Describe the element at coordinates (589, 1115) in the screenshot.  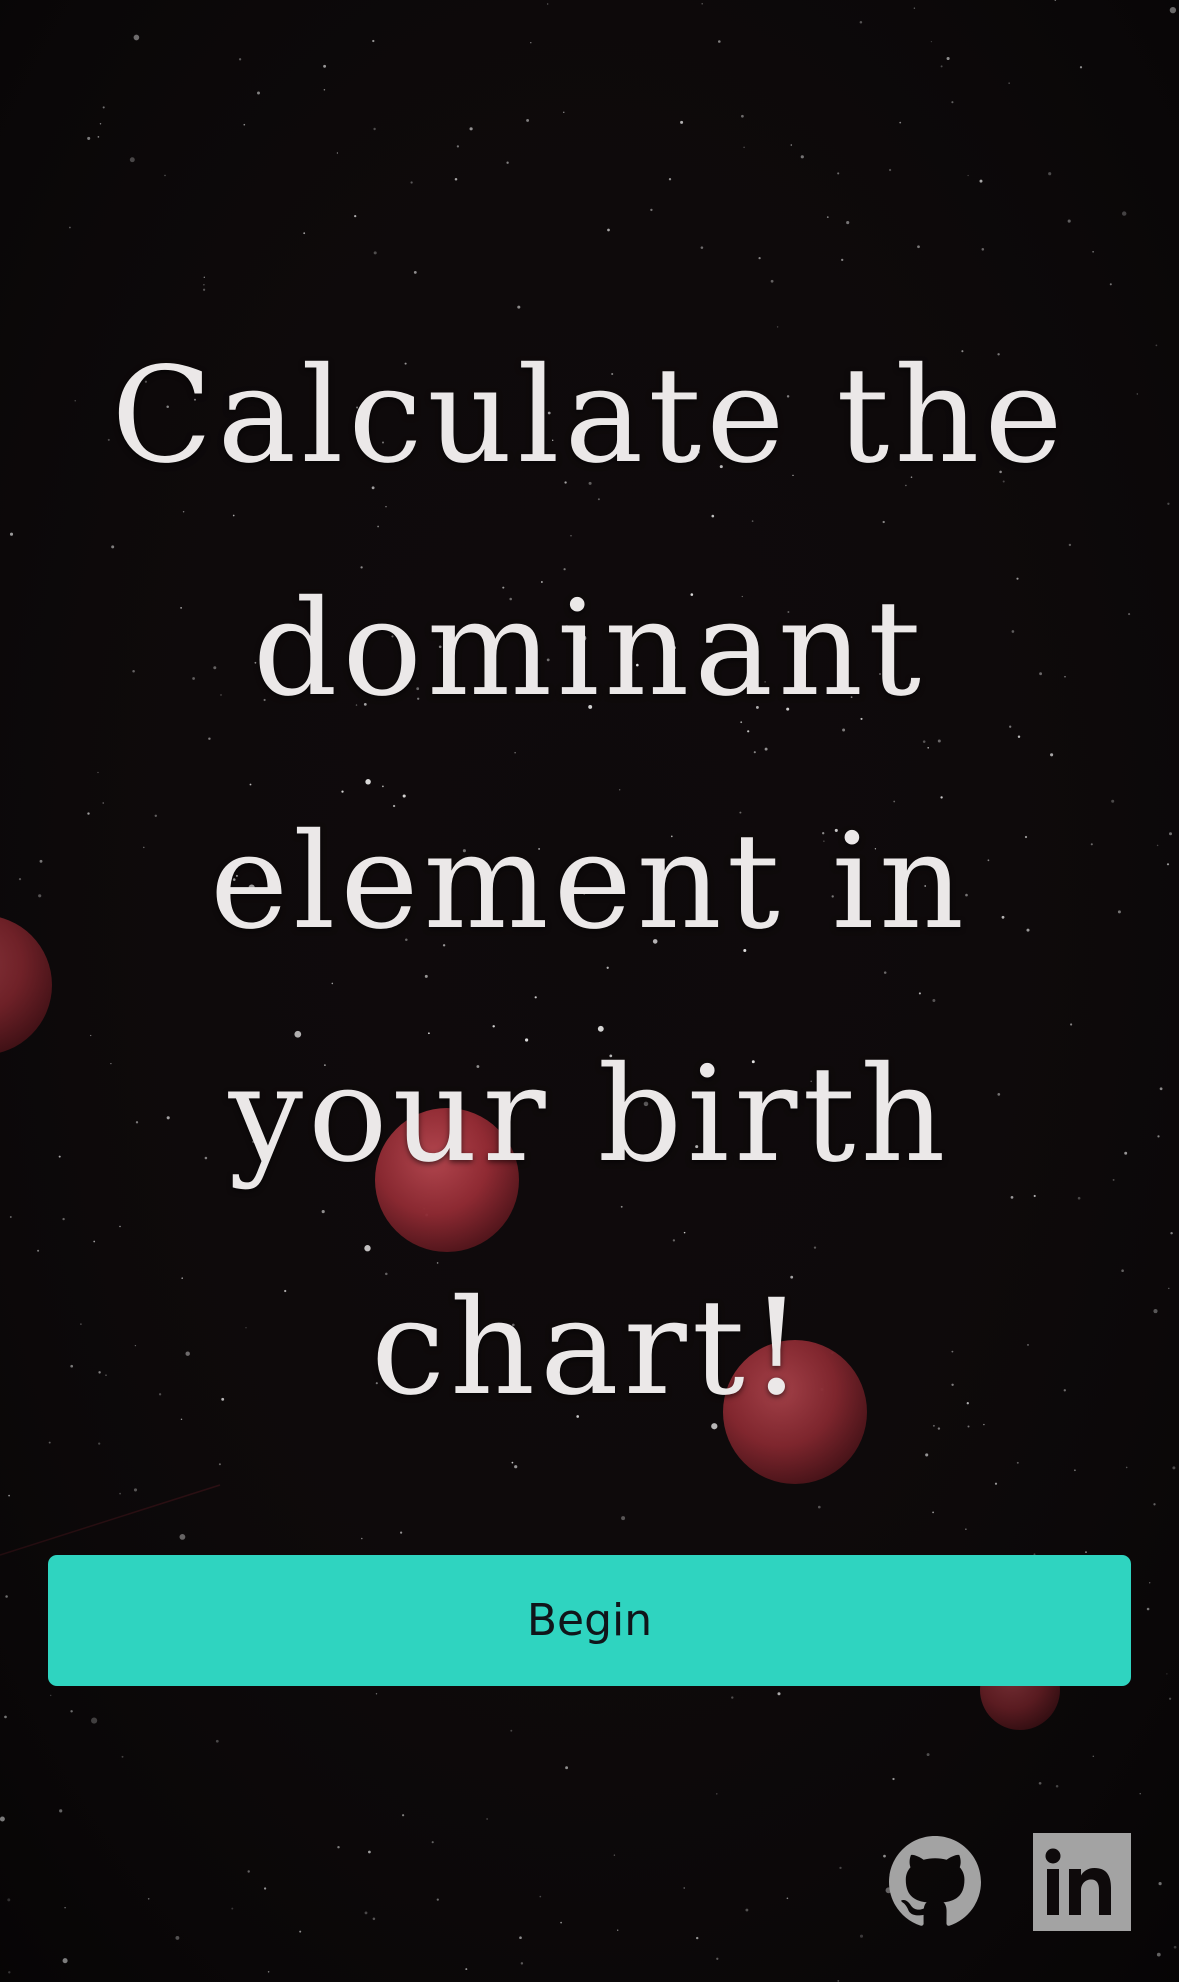
I see `headline-line: your birth` at that location.